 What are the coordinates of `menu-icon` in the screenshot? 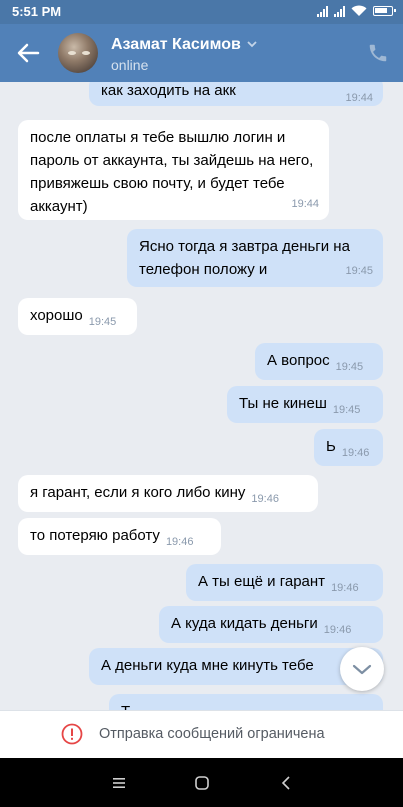 It's located at (119, 783).